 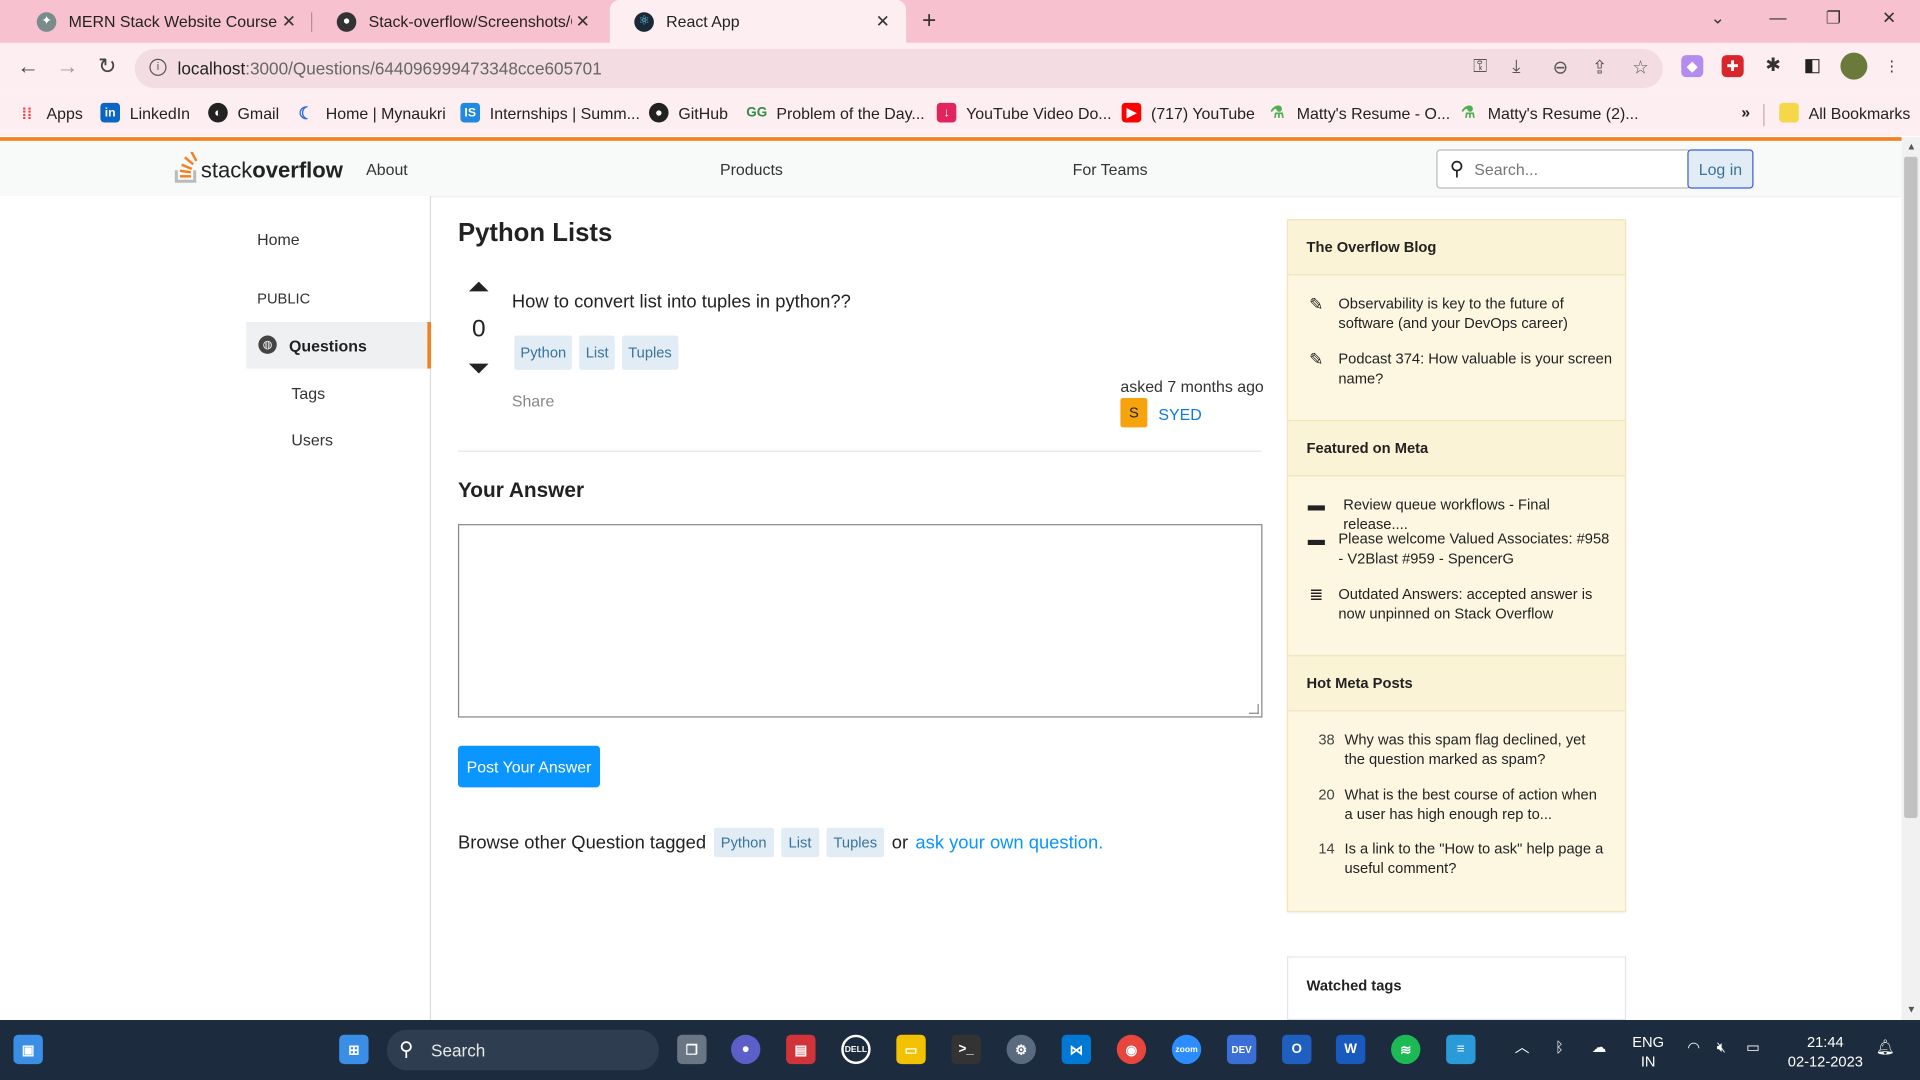 What do you see at coordinates (1777, 17) in the screenshot?
I see `minimize-icon: —` at bounding box center [1777, 17].